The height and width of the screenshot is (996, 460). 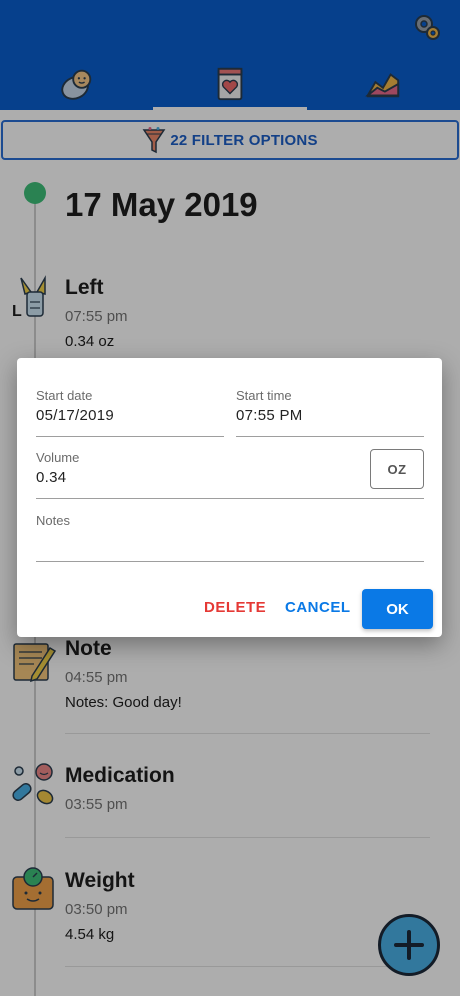 What do you see at coordinates (53, 520) in the screenshot?
I see `notes-label: Notes` at bounding box center [53, 520].